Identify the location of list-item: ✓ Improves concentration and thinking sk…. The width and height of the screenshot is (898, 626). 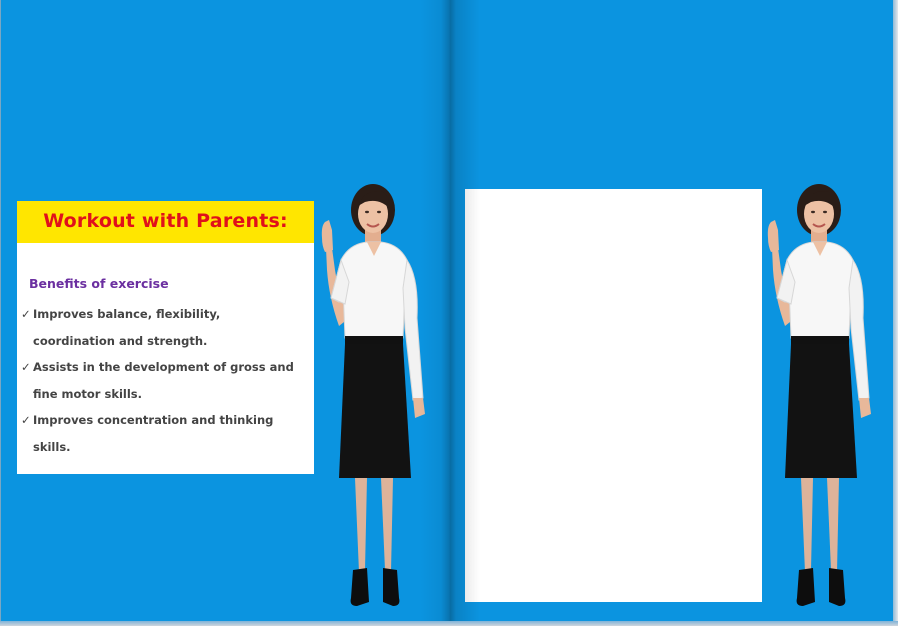
(167, 433).